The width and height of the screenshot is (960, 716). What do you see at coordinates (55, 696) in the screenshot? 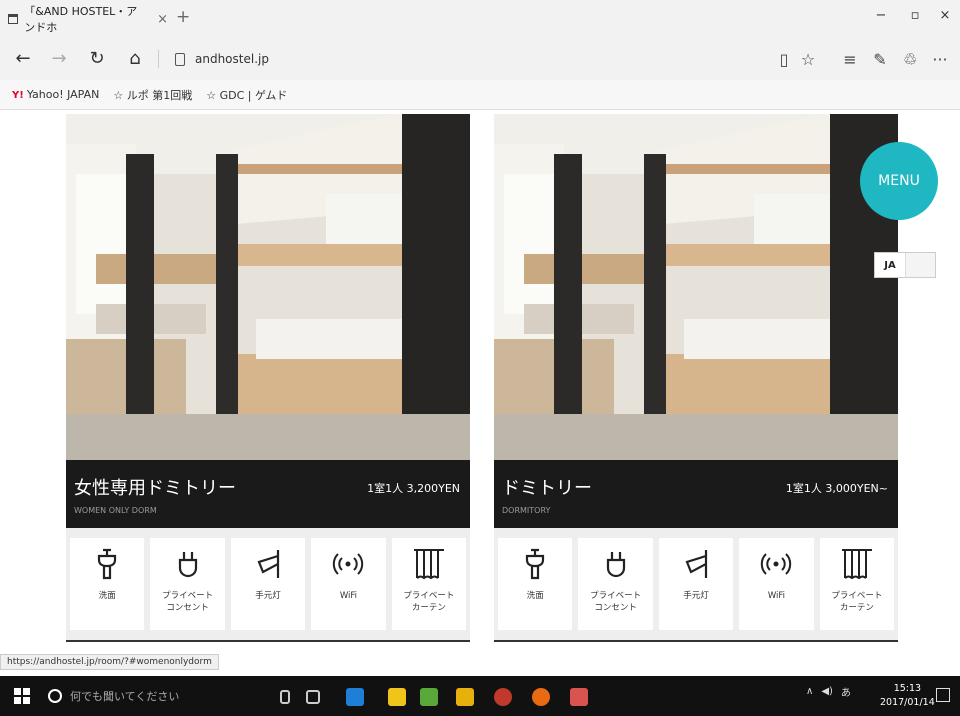
I see `cortana-icon` at bounding box center [55, 696].